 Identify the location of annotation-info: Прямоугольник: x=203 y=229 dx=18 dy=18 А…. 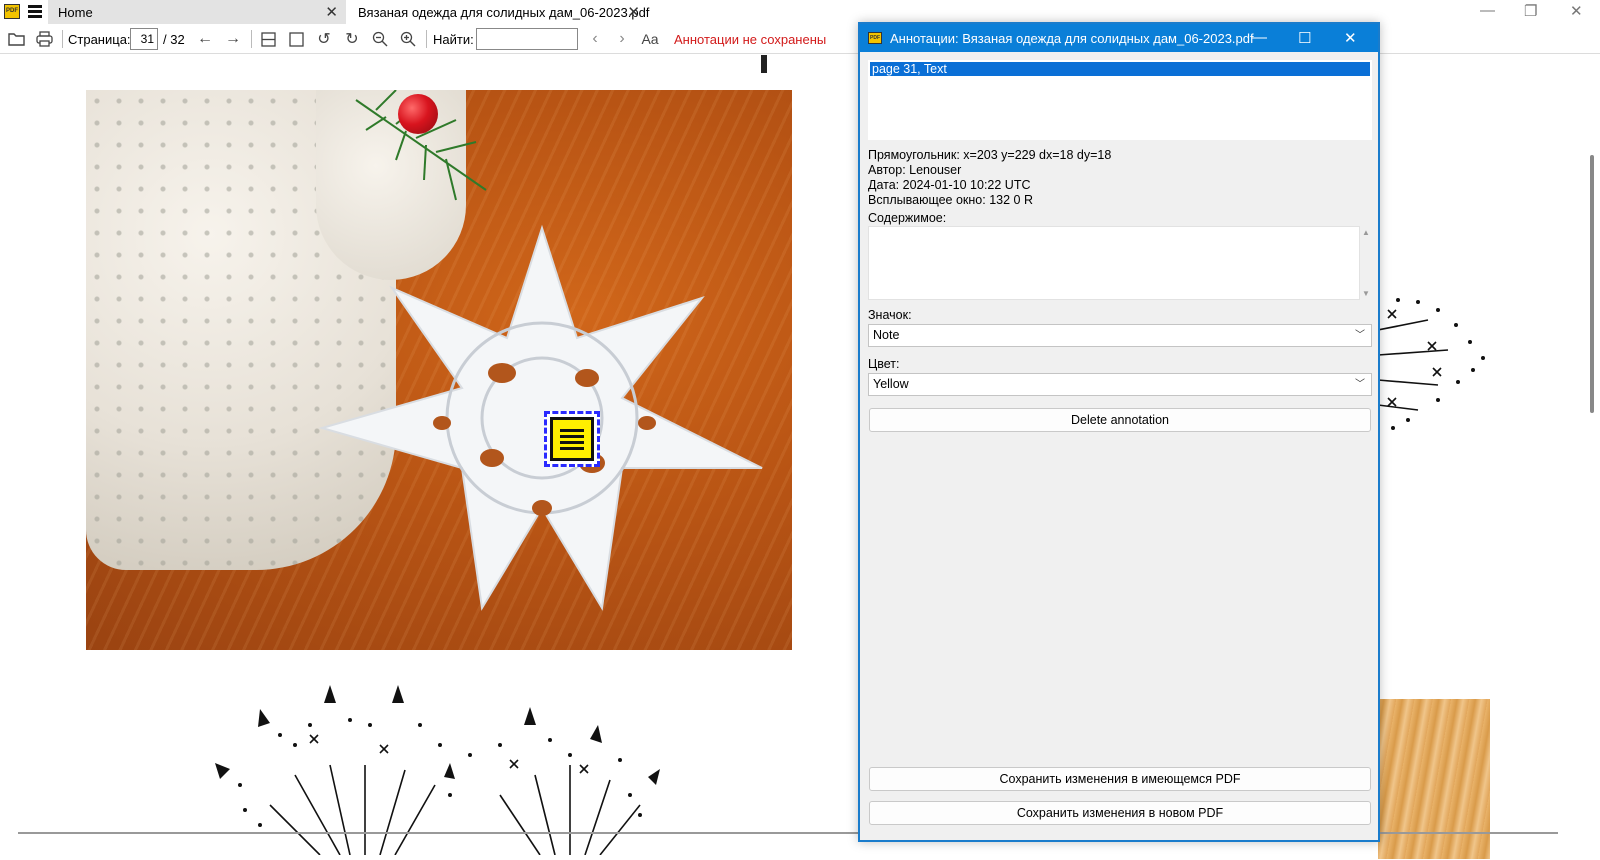
(989, 178).